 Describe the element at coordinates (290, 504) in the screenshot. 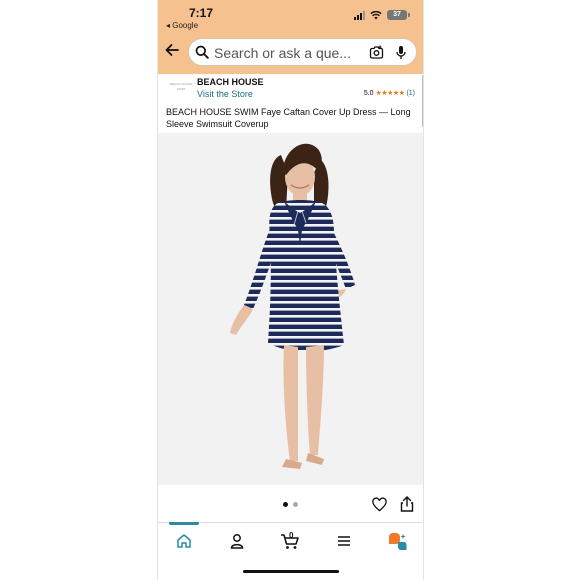

I see `carousel-dots` at that location.